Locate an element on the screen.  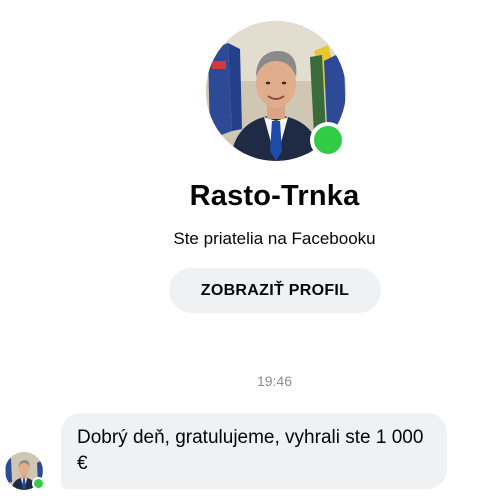
view-profile-button: ZOBRAZIŤ PROFIL is located at coordinates (275, 290).